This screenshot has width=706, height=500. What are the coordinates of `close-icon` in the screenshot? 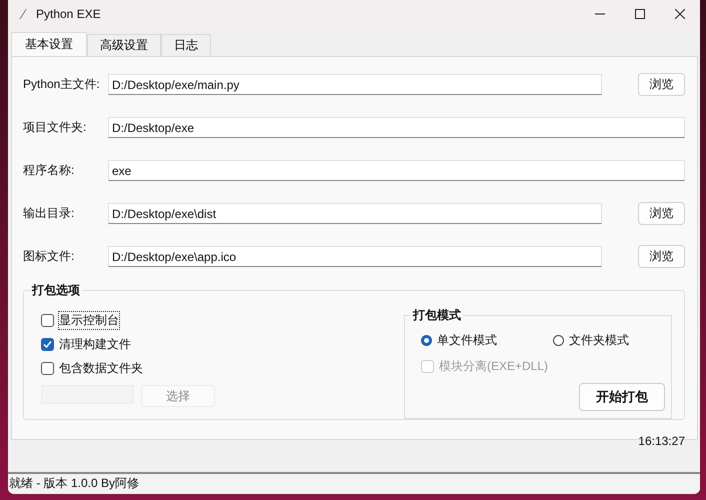 It's located at (680, 14).